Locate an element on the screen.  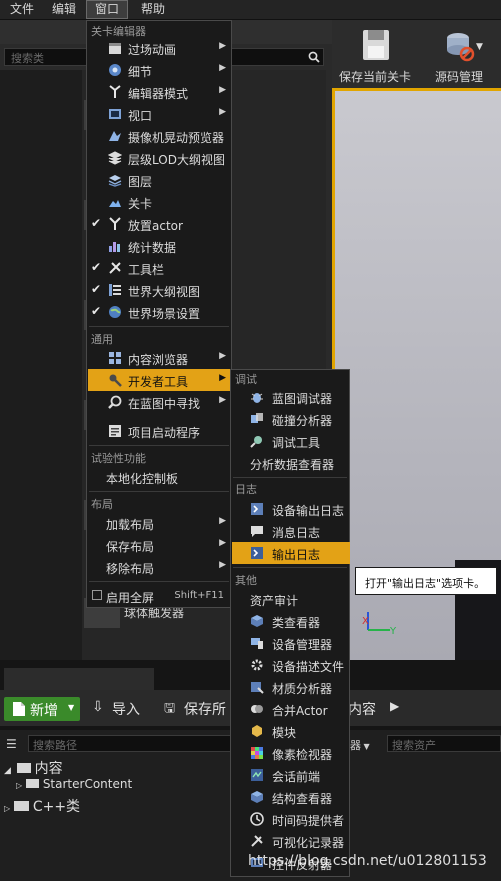
menu-item-device-profiles: 设备描述文件 is located at coordinates (291, 665).